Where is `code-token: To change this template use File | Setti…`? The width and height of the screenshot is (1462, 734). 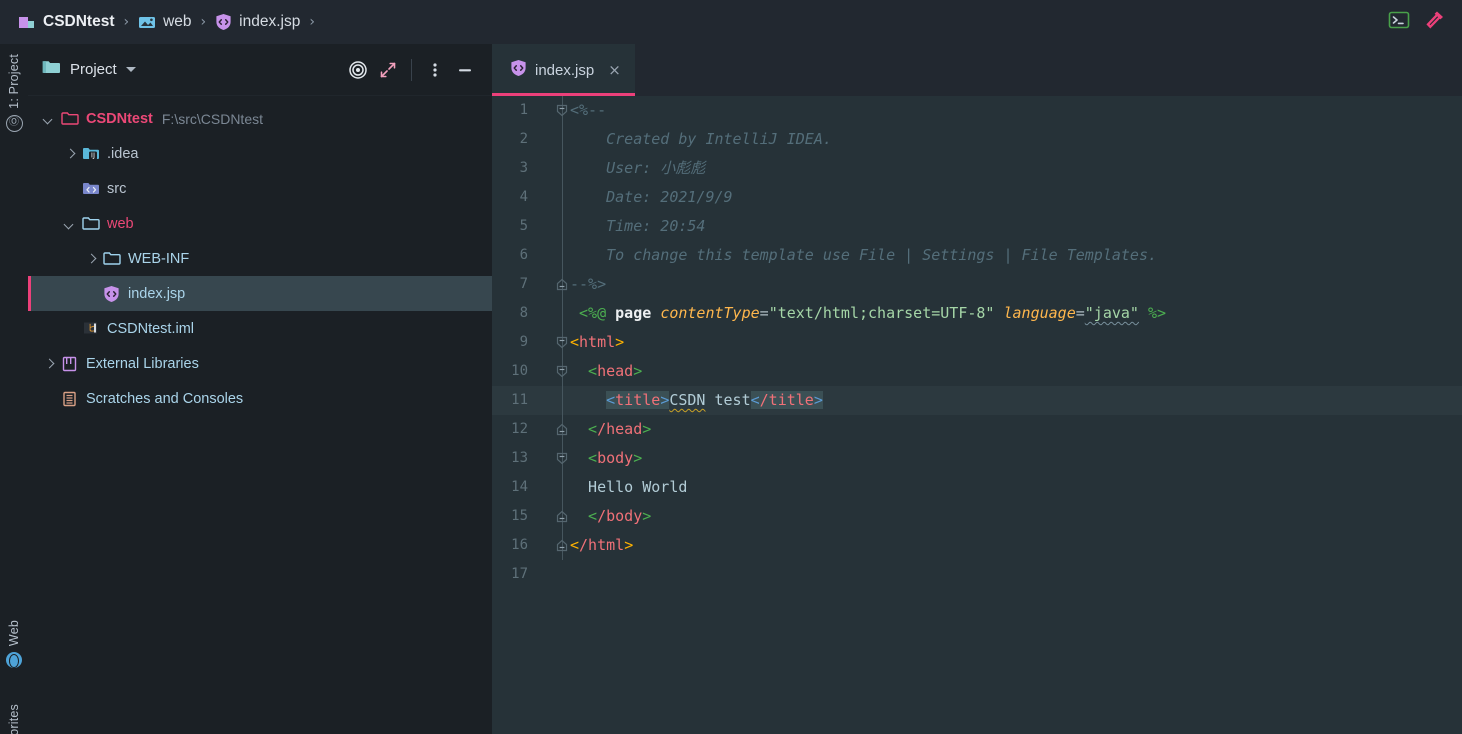 code-token: To change this template use File | Setti… is located at coordinates (863, 255).